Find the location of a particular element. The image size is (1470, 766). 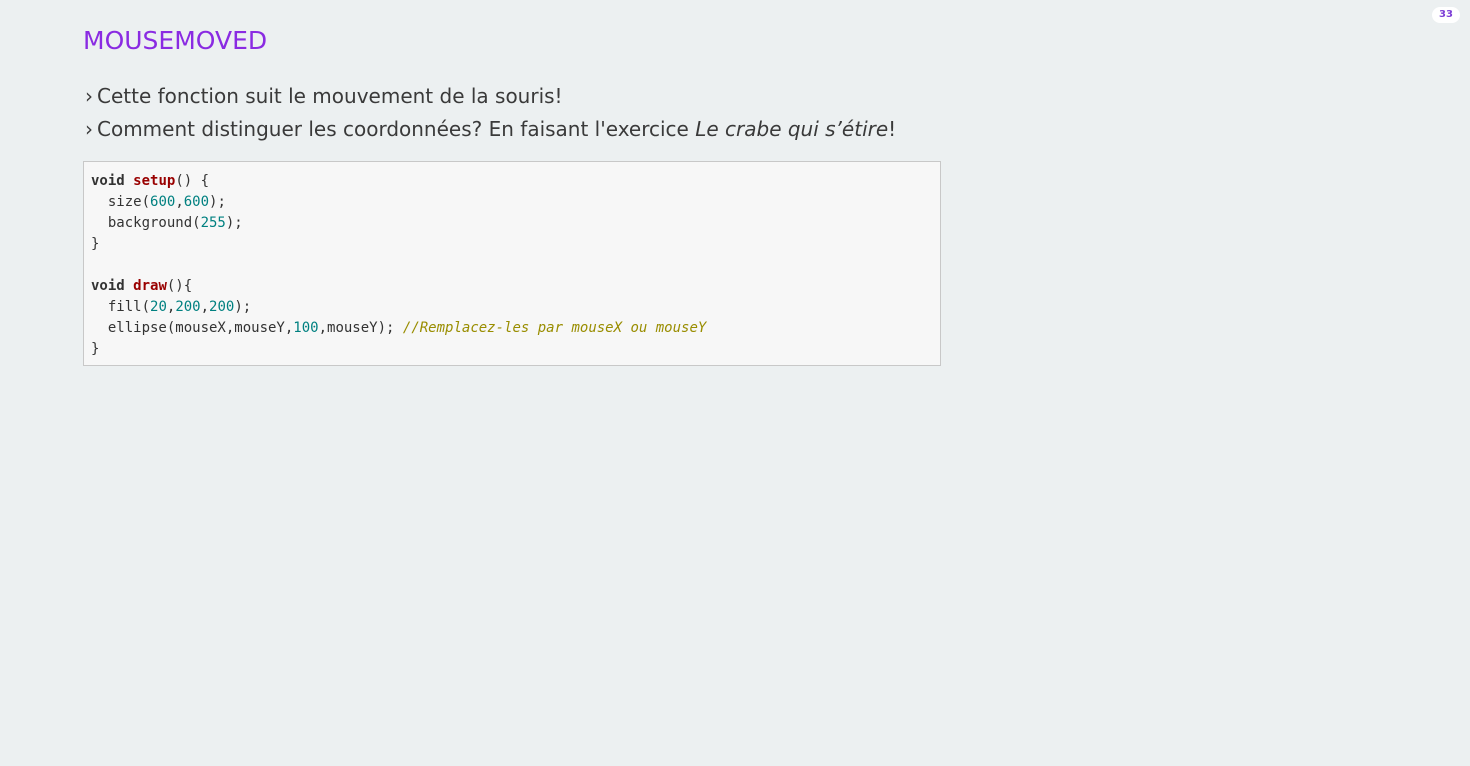

code-comment: //Remplacez-les par mouseX ou mouseY is located at coordinates (554, 328).